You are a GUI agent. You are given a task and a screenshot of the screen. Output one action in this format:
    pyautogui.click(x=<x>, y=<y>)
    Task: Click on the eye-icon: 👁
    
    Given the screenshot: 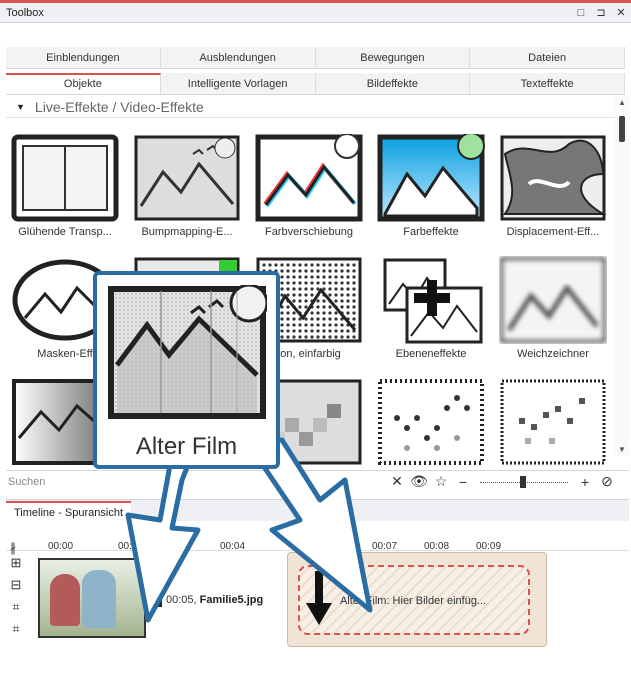 What is the action you would take?
    pyautogui.click(x=419, y=481)
    